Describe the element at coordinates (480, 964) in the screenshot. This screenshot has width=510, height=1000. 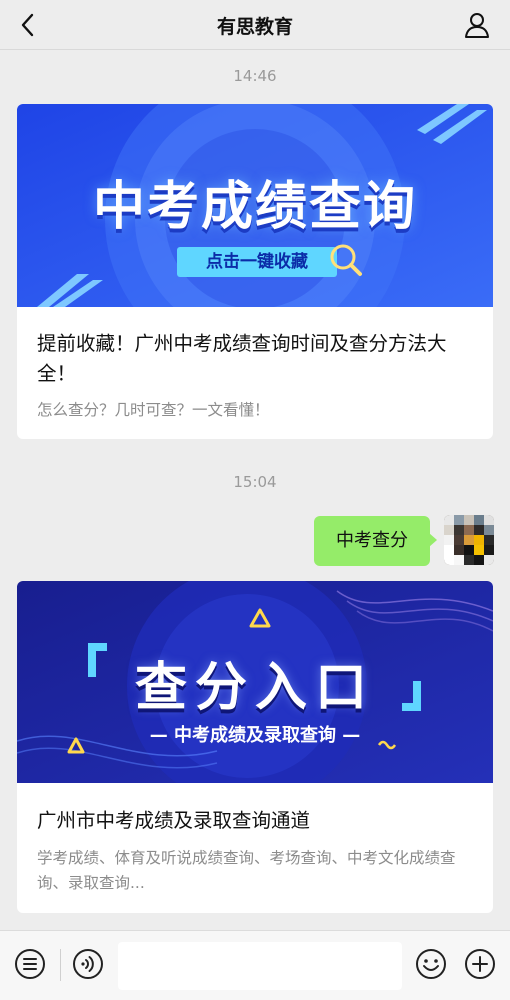
I see `plus-icon` at that location.